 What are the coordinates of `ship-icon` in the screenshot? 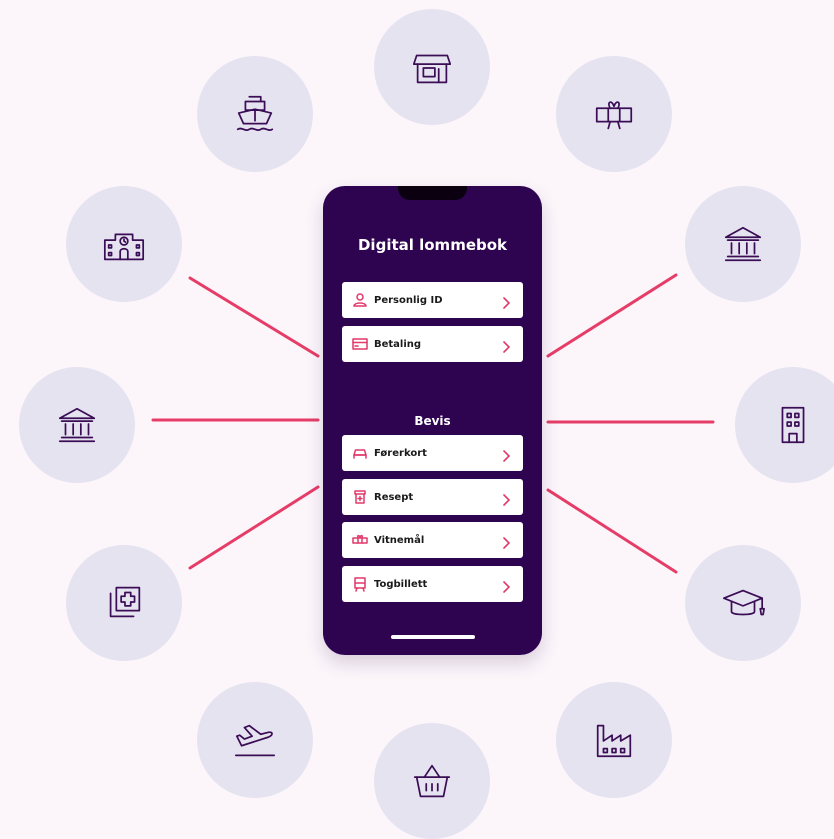 It's located at (255, 113).